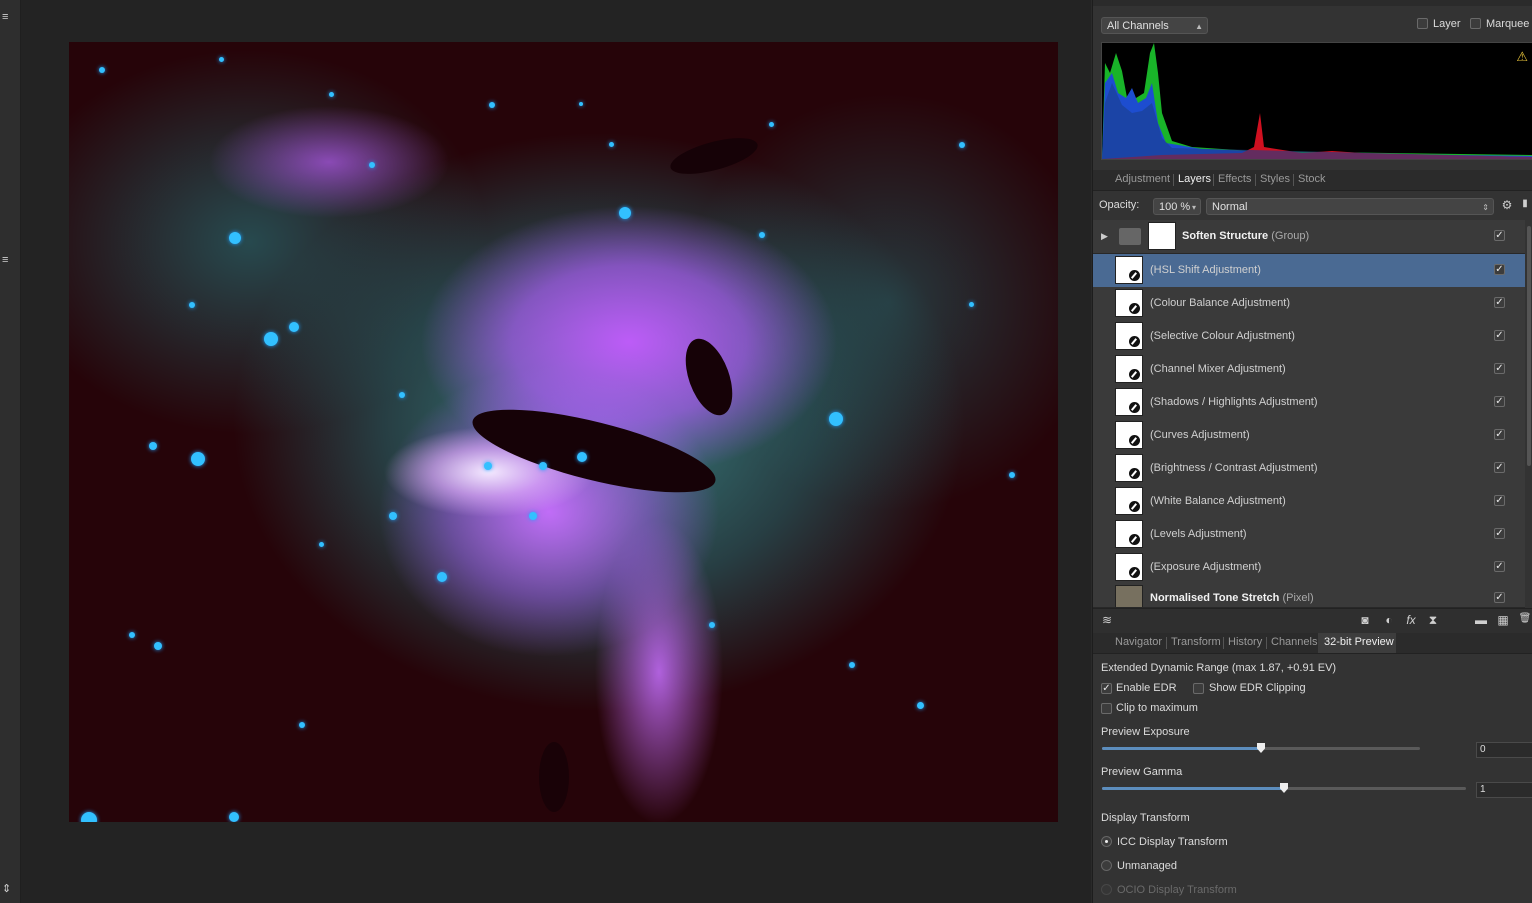 The image size is (1532, 903). Describe the element at coordinates (1154, 25) in the screenshot. I see `channel-select: All Channels ▲` at that location.